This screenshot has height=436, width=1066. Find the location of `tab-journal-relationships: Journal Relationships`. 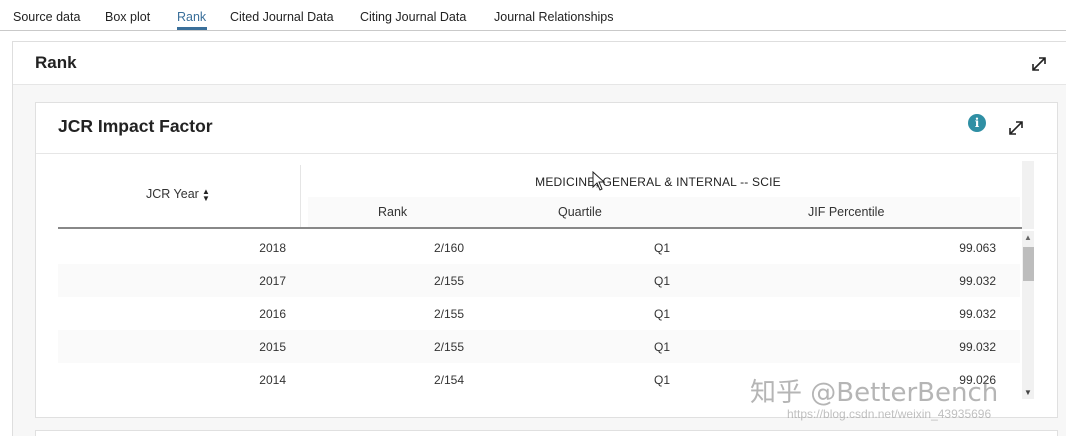

tab-journal-relationships: Journal Relationships is located at coordinates (554, 17).